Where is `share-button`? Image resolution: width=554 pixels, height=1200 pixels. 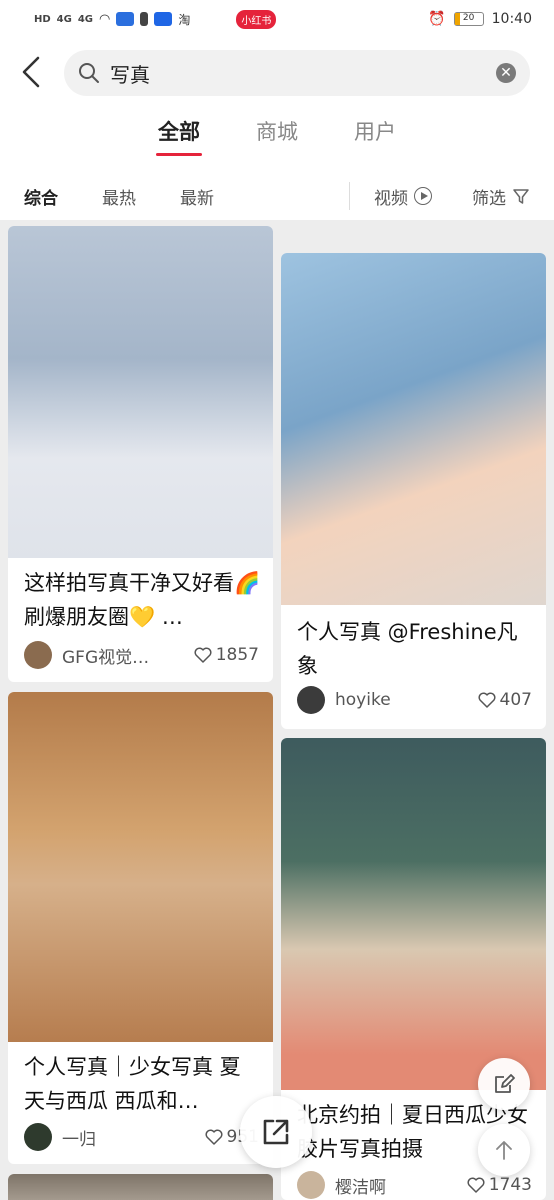 share-button is located at coordinates (276, 1132).